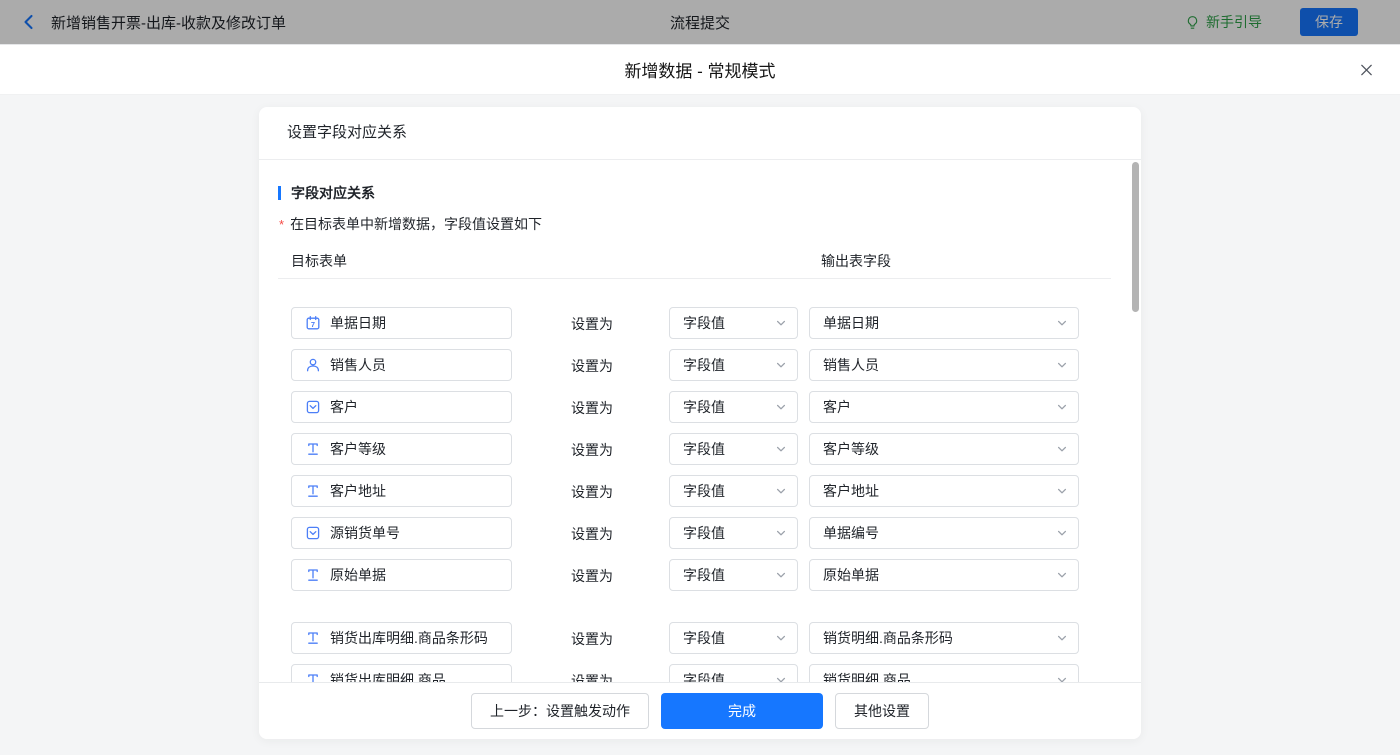 The height and width of the screenshot is (755, 1400). I want to click on dialog-header: 新增数据 - 常规模式, so click(700, 70).